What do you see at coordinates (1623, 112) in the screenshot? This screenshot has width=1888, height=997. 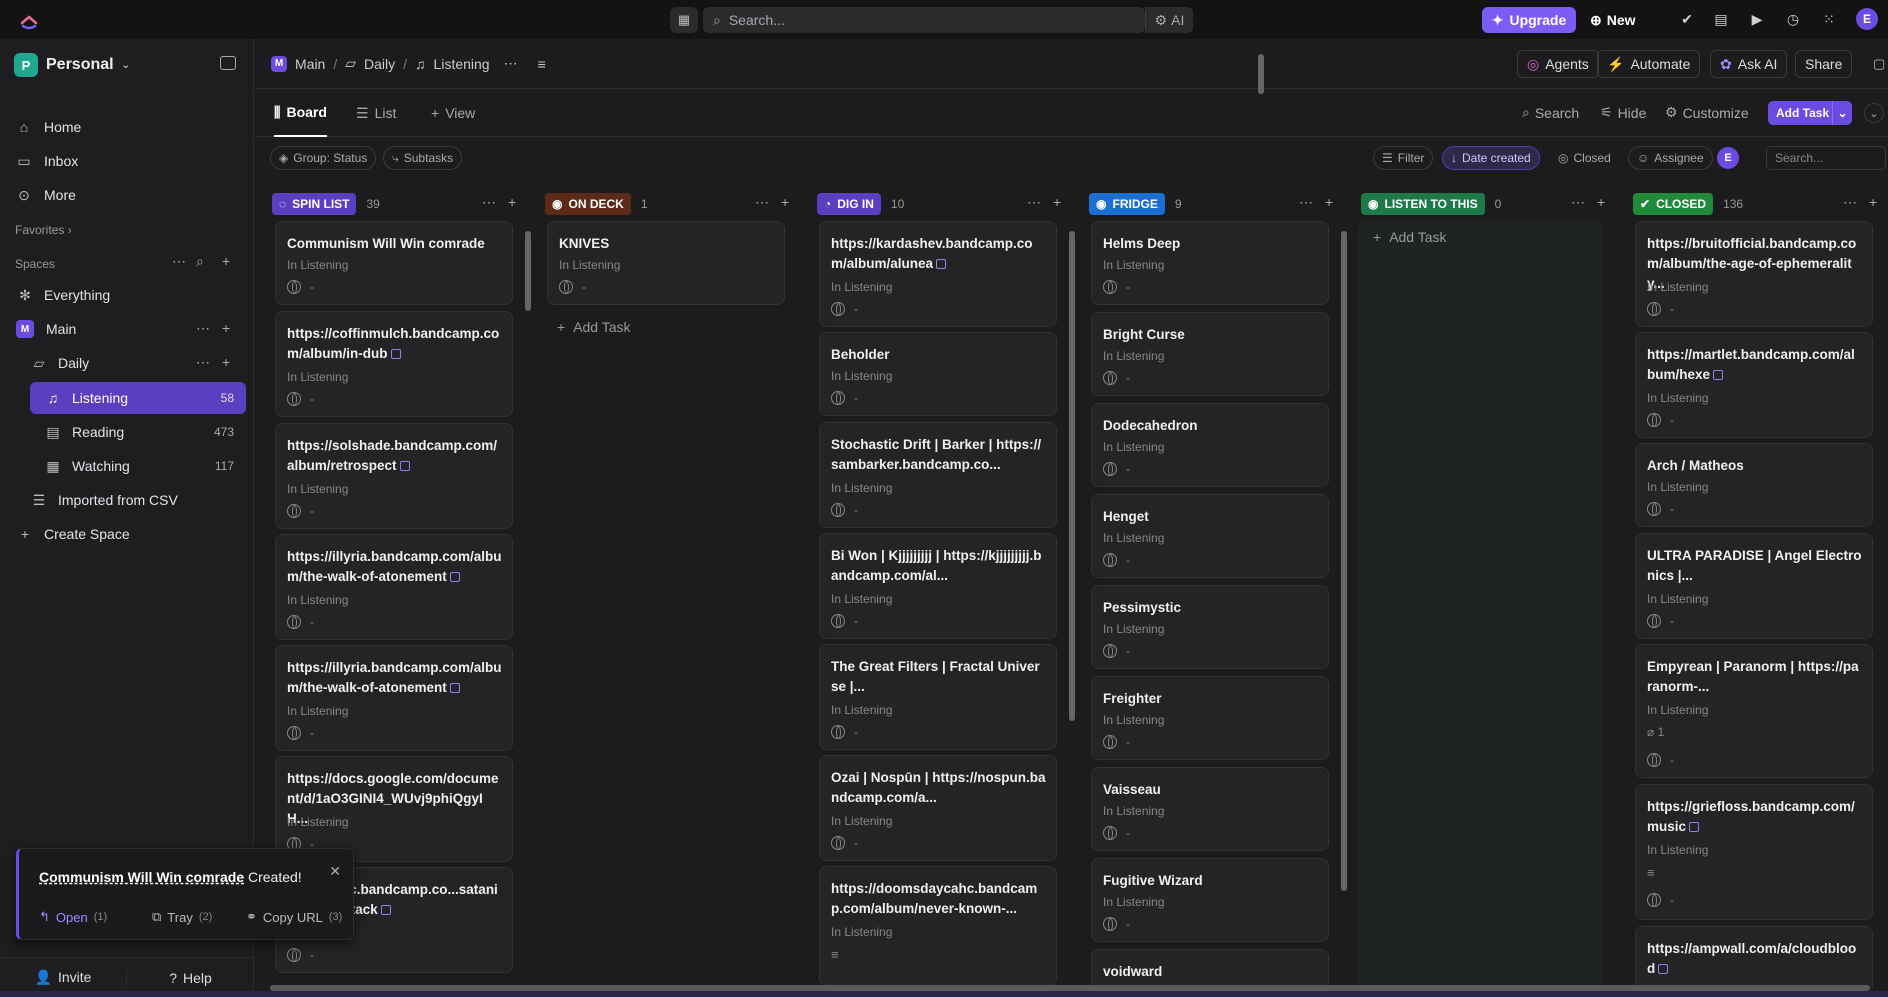 I see `hide-button: ⚟ Hide` at bounding box center [1623, 112].